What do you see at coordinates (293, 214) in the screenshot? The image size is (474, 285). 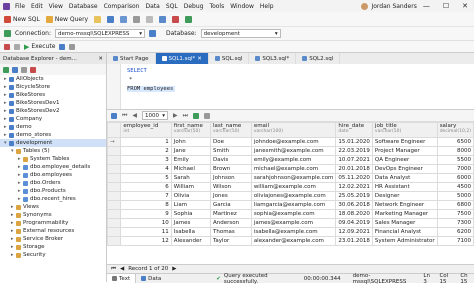 I see `table-cell: sophia@example.com` at bounding box center [293, 214].